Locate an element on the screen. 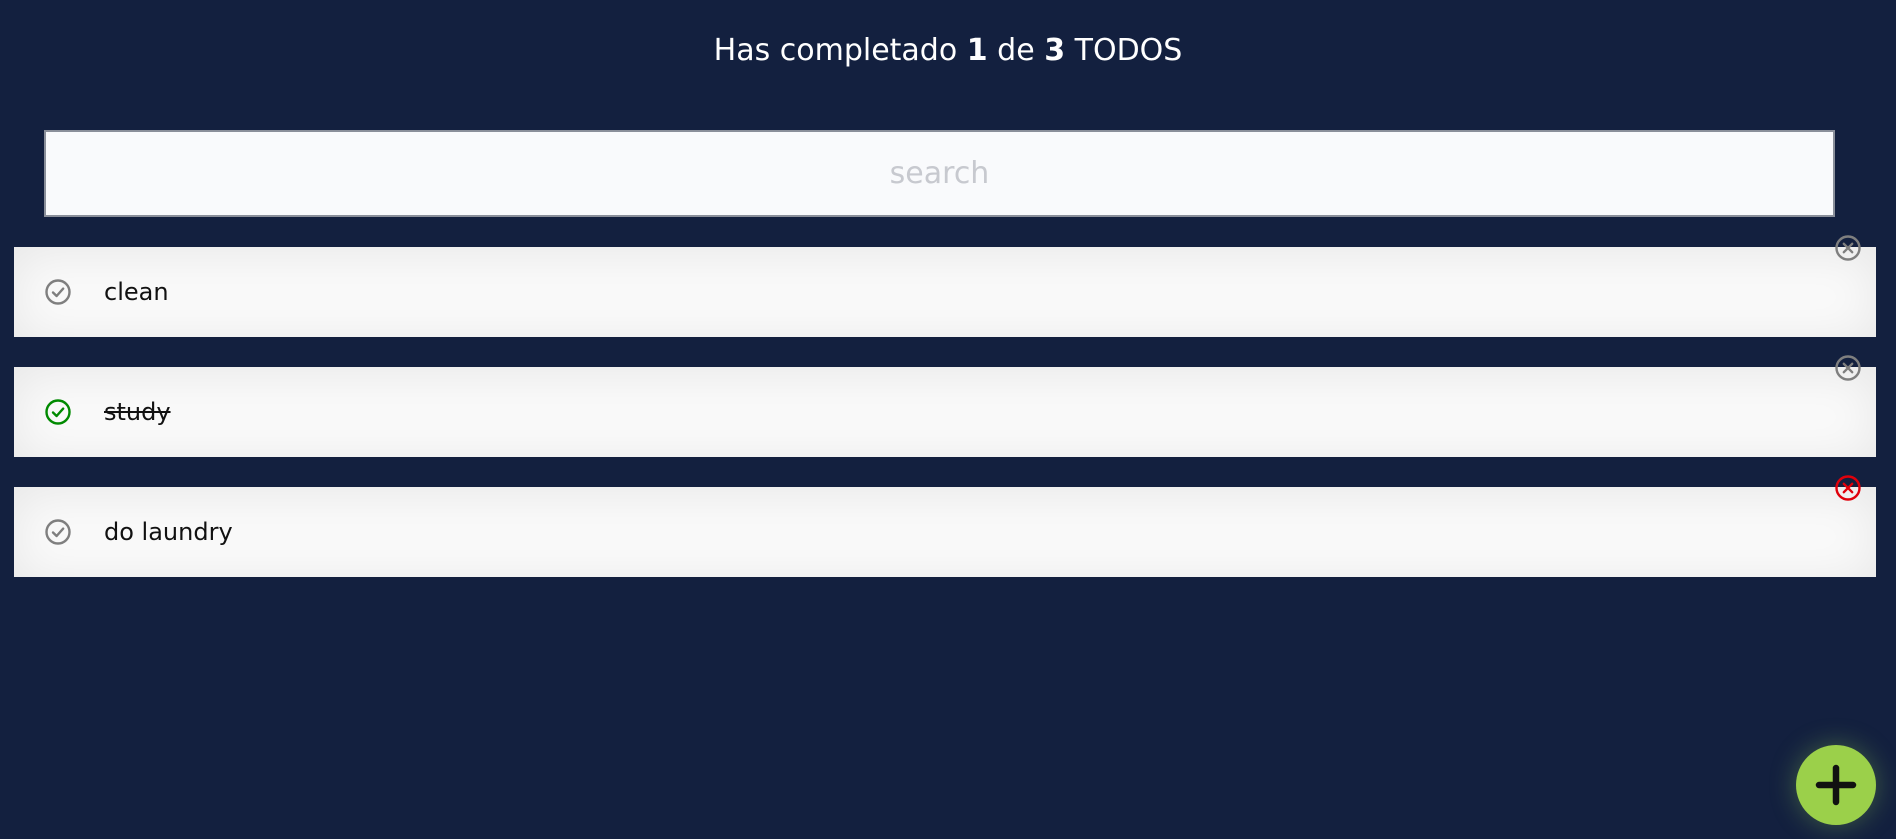  plus-icon is located at coordinates (1836, 785).